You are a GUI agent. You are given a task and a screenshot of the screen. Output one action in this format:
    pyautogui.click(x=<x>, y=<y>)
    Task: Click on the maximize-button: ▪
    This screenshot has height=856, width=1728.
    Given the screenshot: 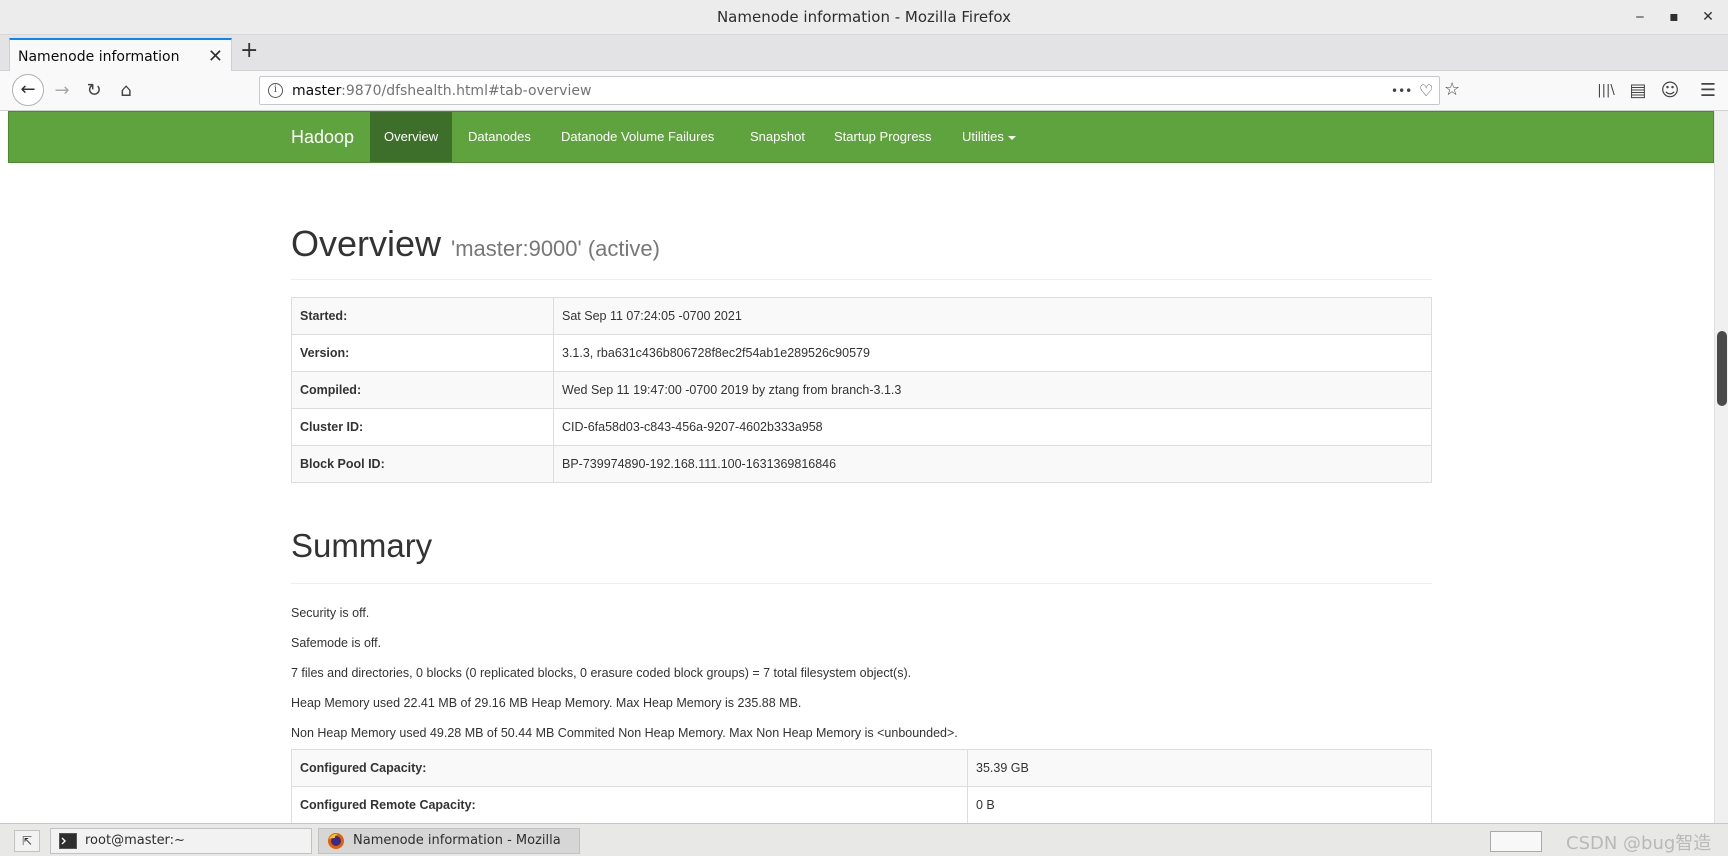 What is the action you would take?
    pyautogui.click(x=1674, y=17)
    